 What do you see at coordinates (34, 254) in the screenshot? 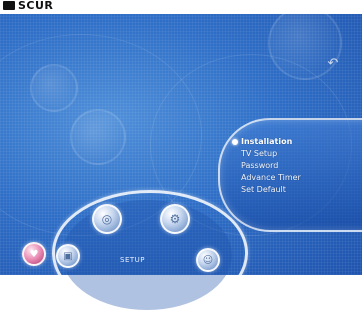
I see `pink-orb-icon: ♥` at bounding box center [34, 254].